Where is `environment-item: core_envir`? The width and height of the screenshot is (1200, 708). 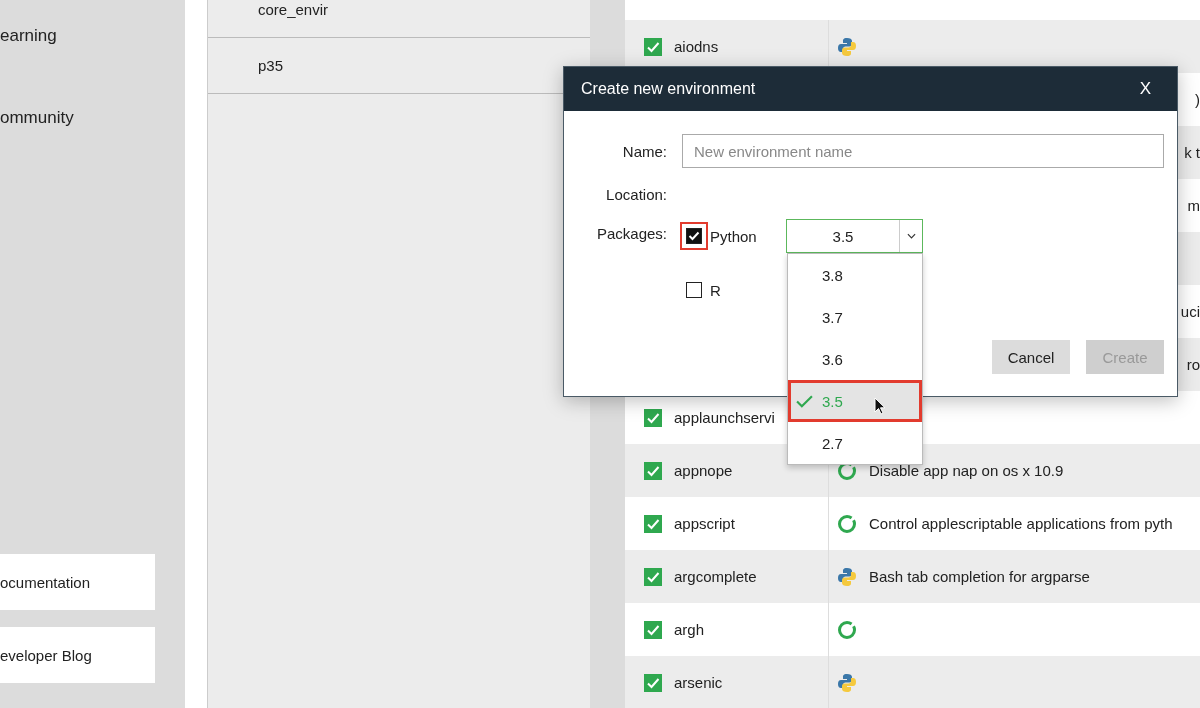
environment-item: core_envir is located at coordinates (293, 9).